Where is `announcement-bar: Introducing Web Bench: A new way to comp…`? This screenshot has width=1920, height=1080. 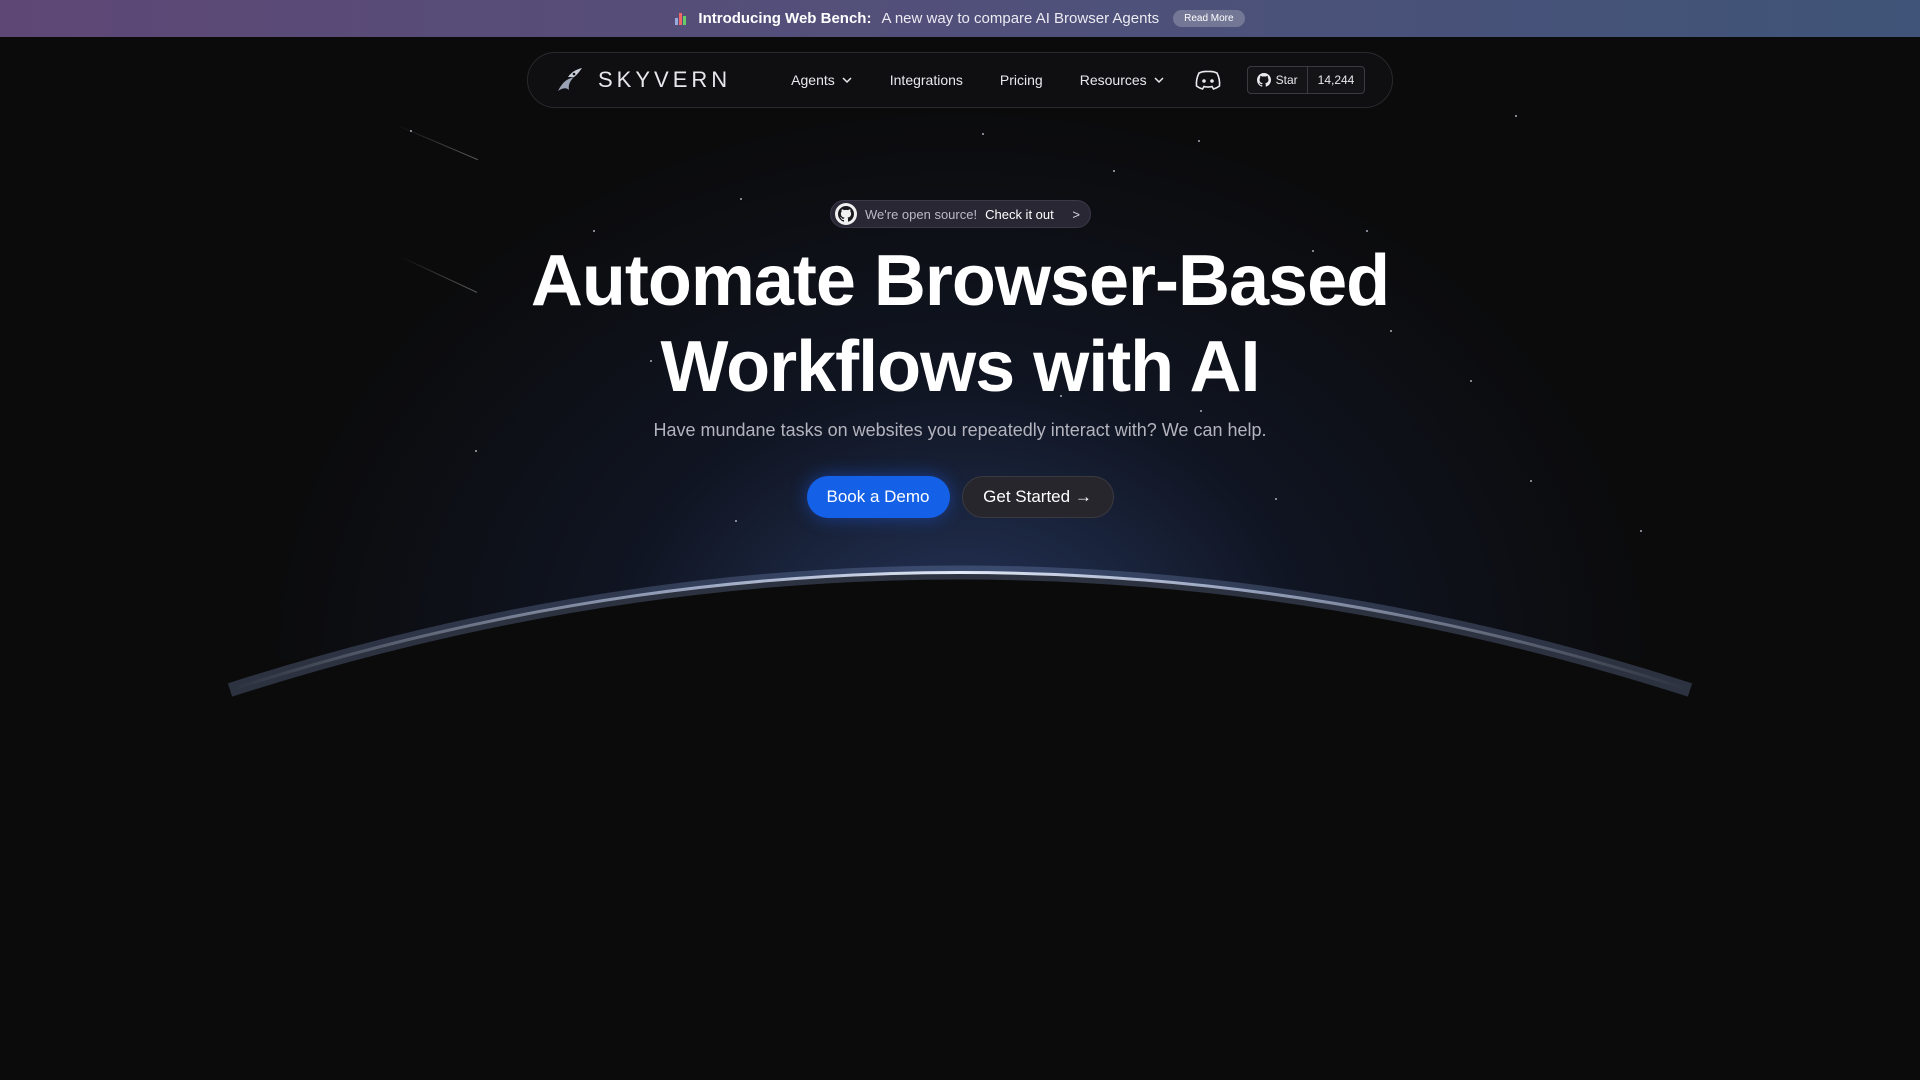 announcement-bar: Introducing Web Bench: A new way to comp… is located at coordinates (960, 18).